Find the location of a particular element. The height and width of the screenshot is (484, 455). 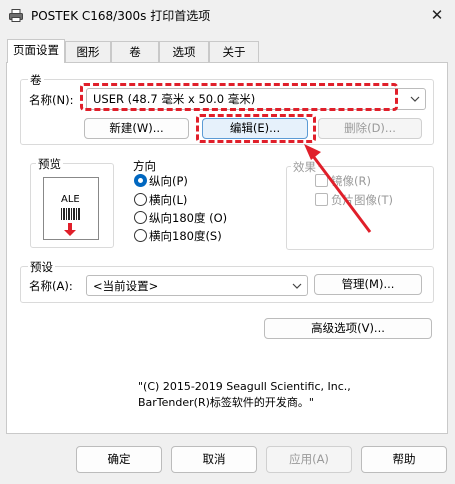

preview-thumb-text: ALE is located at coordinates (70, 199).